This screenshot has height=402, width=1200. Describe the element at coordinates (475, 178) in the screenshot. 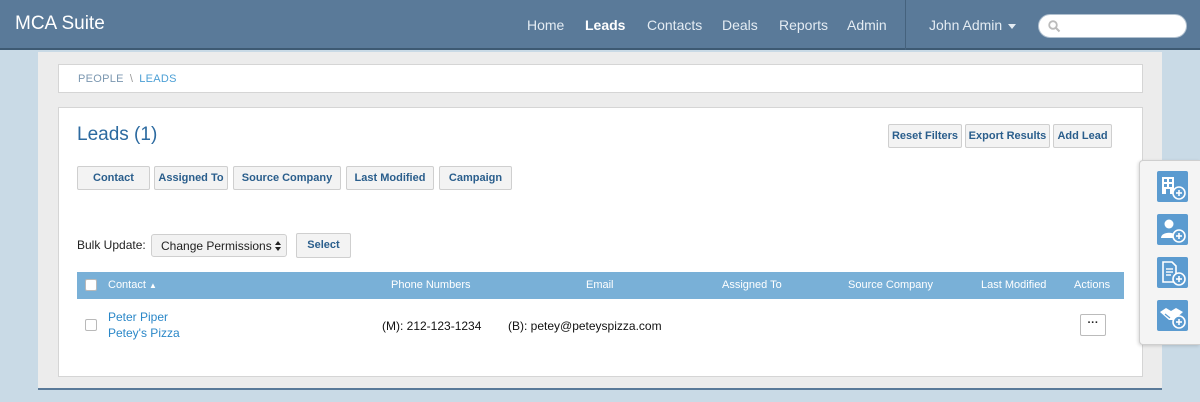

I see `filter-campaign: Campaign` at that location.